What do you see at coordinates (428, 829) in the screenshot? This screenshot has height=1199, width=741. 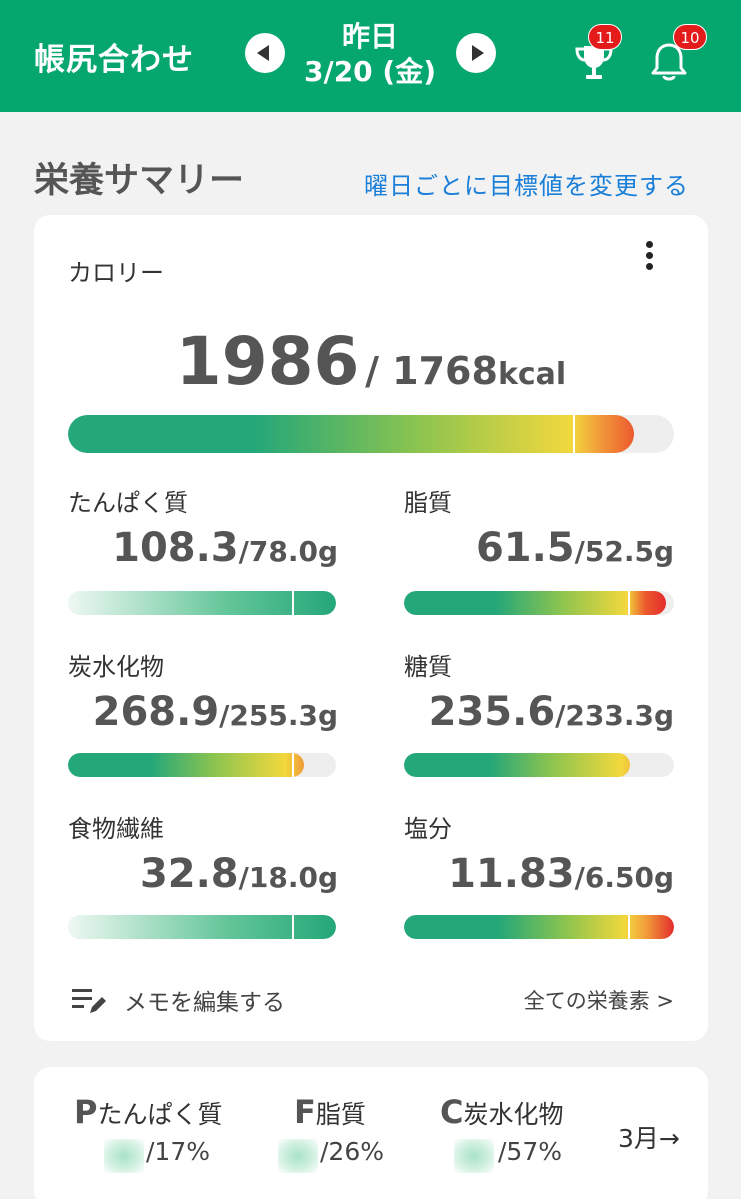 I see `nutrient-label: 塩分` at bounding box center [428, 829].